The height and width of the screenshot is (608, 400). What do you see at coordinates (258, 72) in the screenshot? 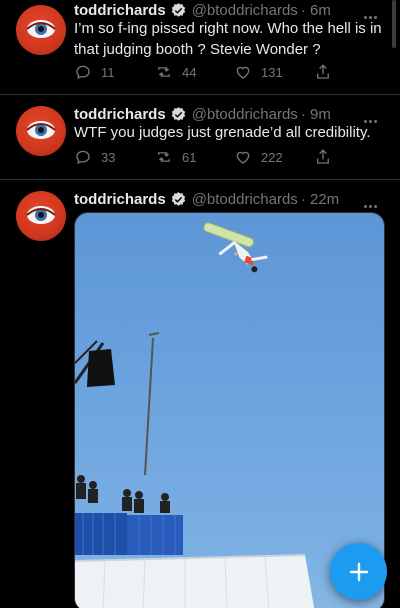
I see `like-button: 131` at bounding box center [258, 72].